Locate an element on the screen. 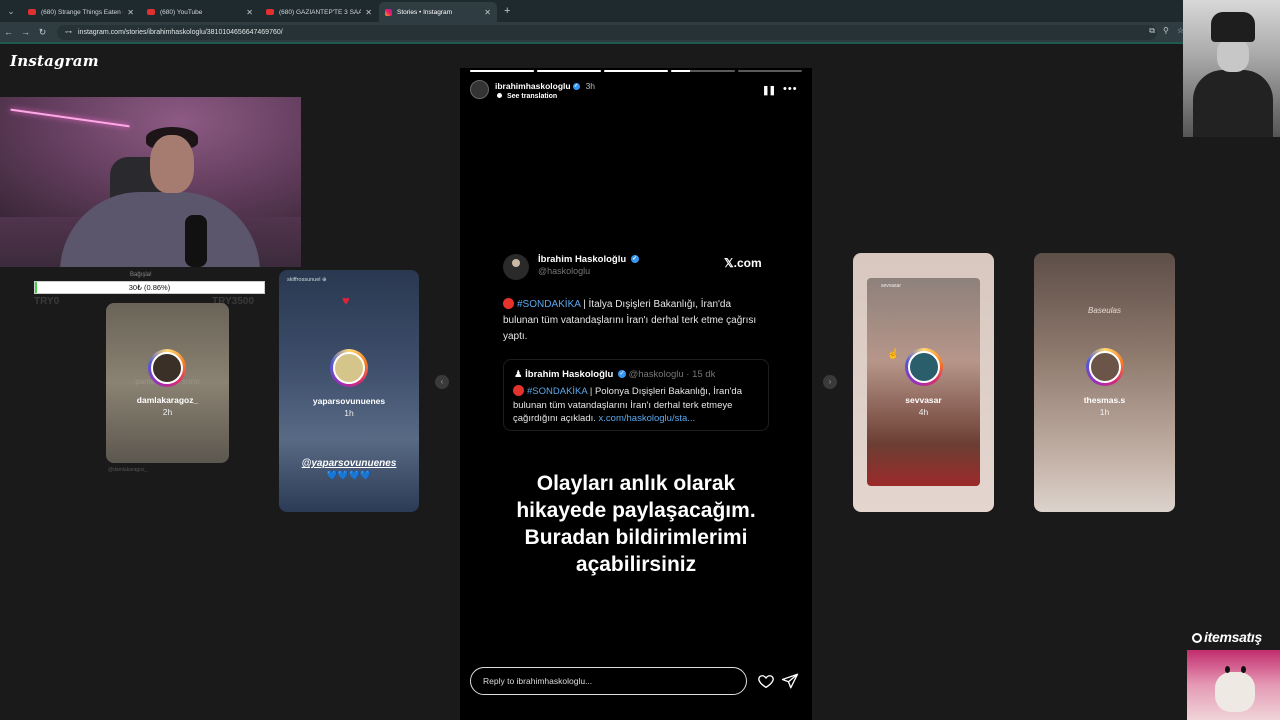  story-watermark: Baseulas is located at coordinates (1104, 310).